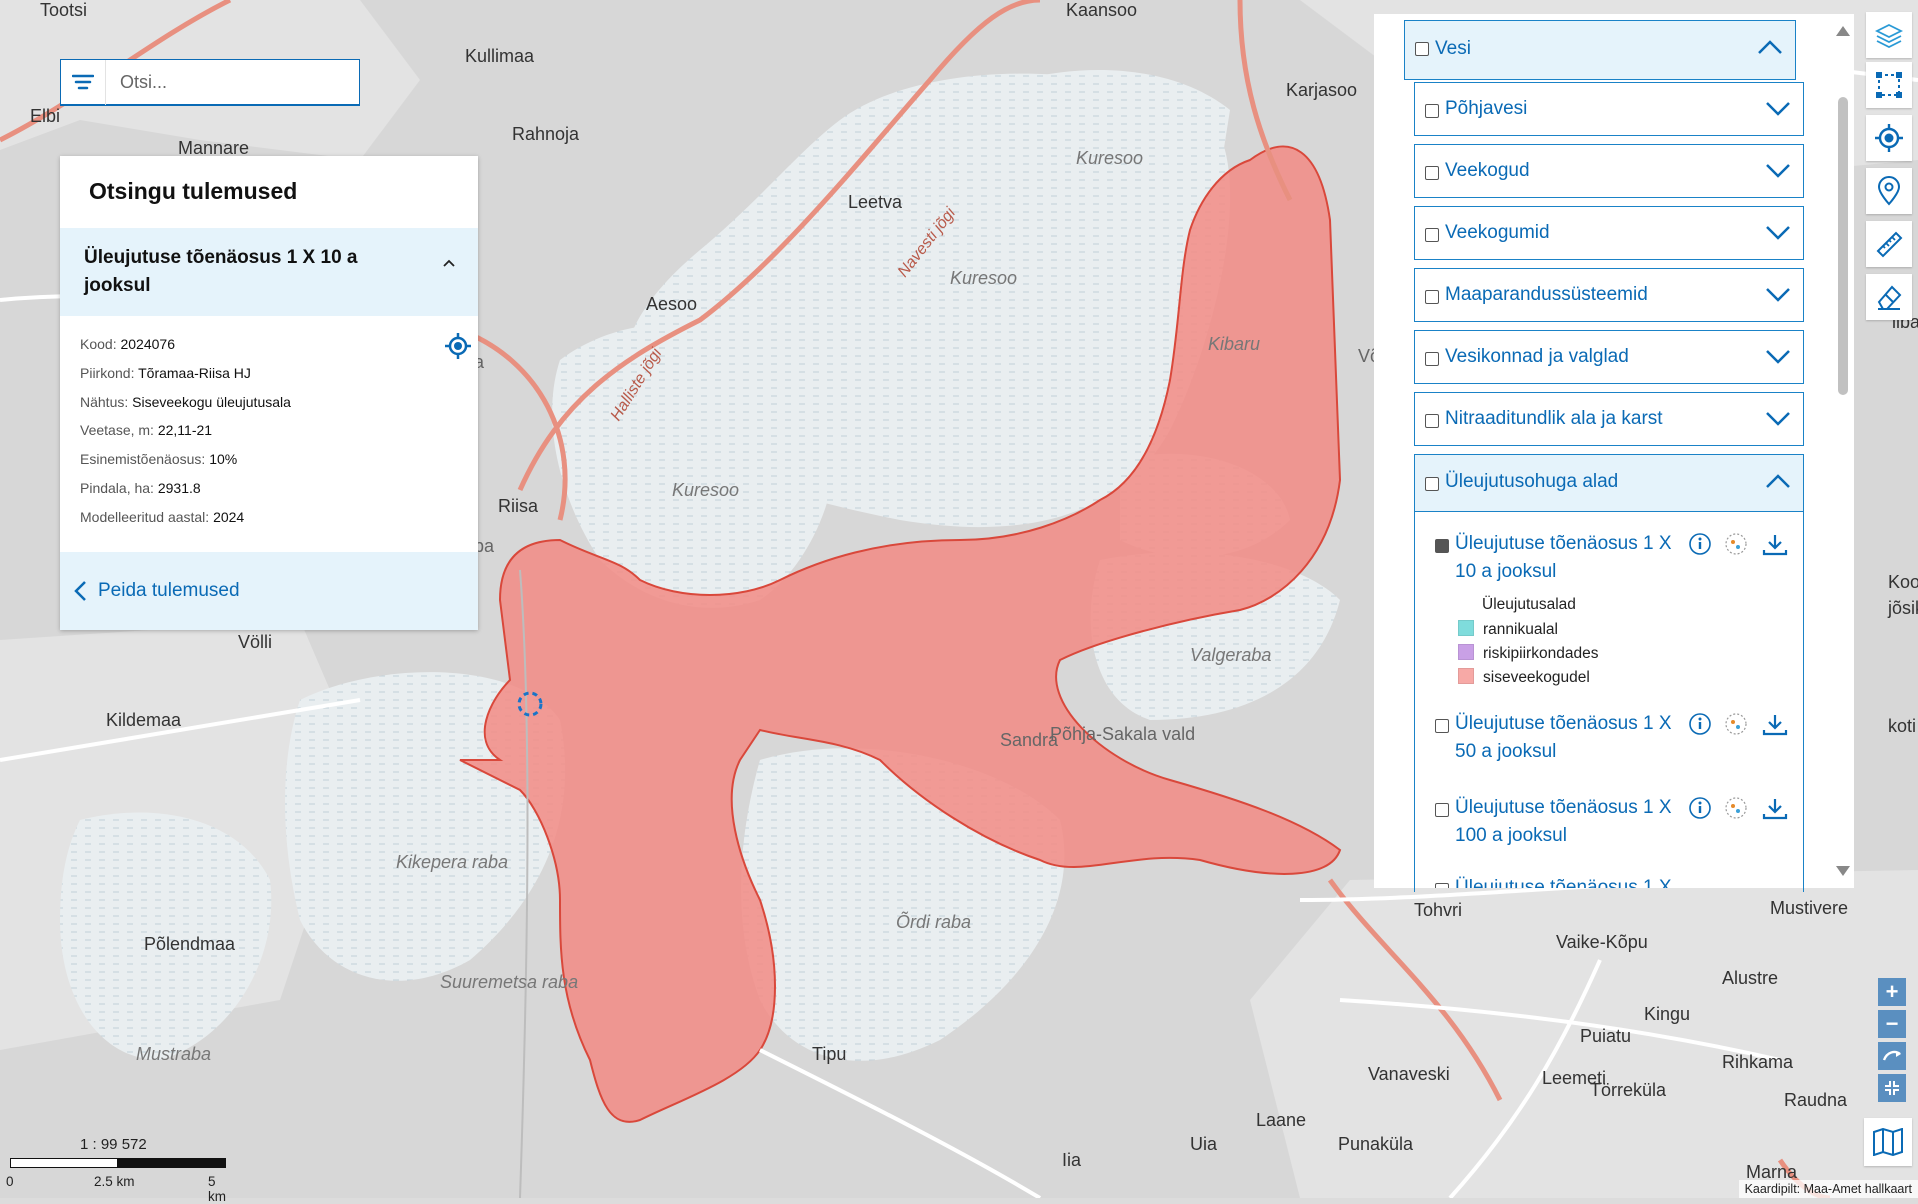 The image size is (1918, 1204). What do you see at coordinates (1843, 31) in the screenshot?
I see `scroll-up-icon` at bounding box center [1843, 31].